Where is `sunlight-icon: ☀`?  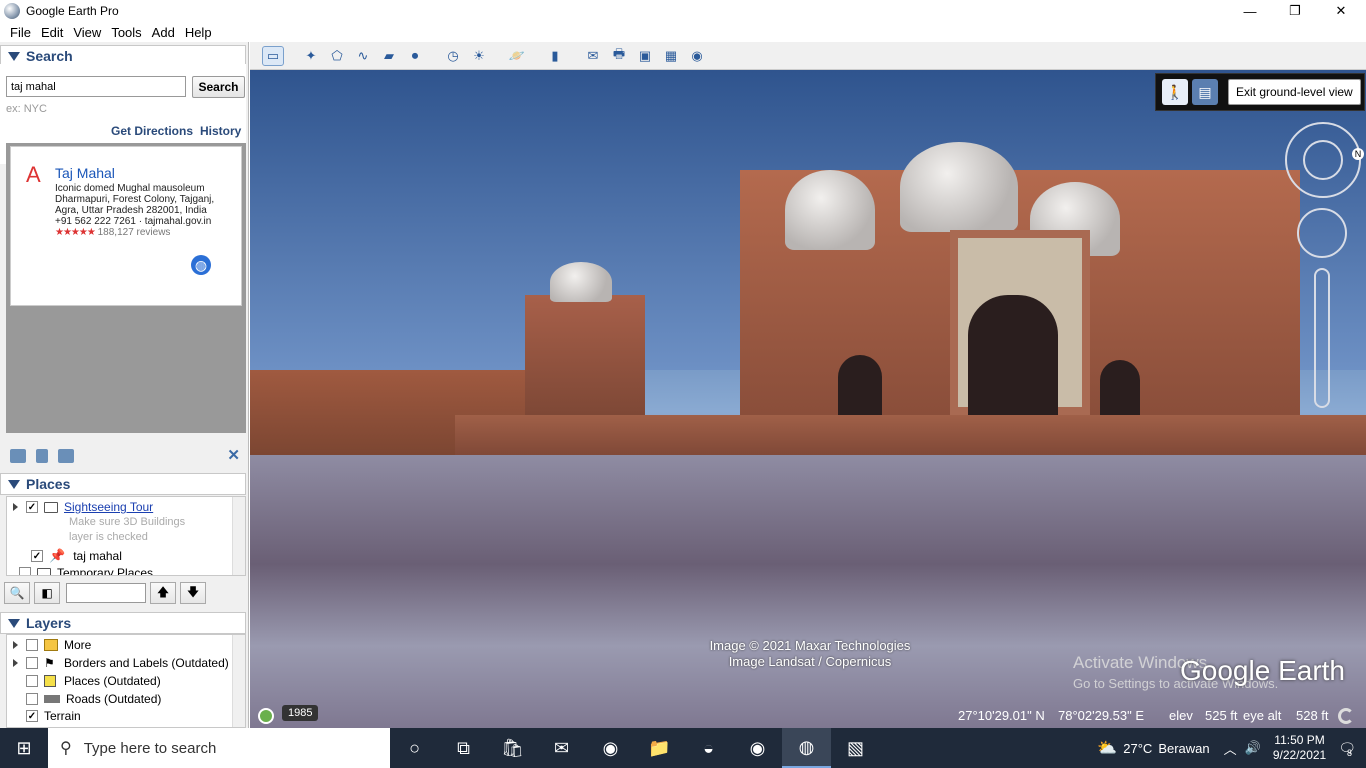 sunlight-icon: ☀ is located at coordinates (479, 56).